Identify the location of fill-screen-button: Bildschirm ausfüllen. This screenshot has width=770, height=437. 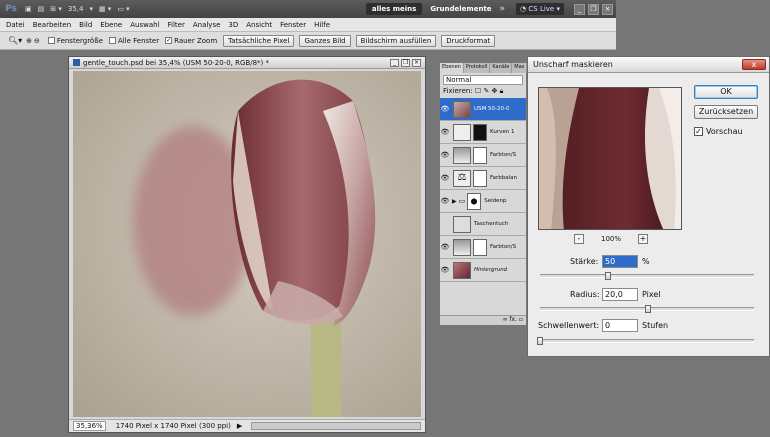
(396, 40).